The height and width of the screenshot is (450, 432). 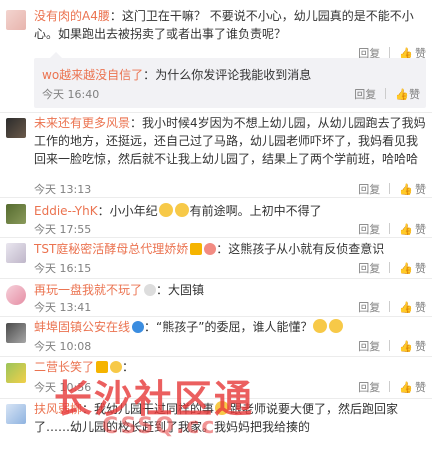 I want to click on comment-item: Eddie--YhK：小小年纪 有前途啊。上初中不得了 今天 17:55 回复 👍 赞, so click(x=216, y=217).